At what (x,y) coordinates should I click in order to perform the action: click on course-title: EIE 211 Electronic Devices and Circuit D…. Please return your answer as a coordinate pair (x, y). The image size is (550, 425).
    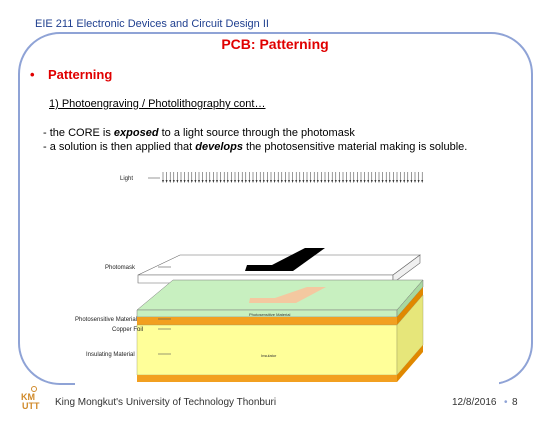
    Looking at the image, I should click on (152, 24).